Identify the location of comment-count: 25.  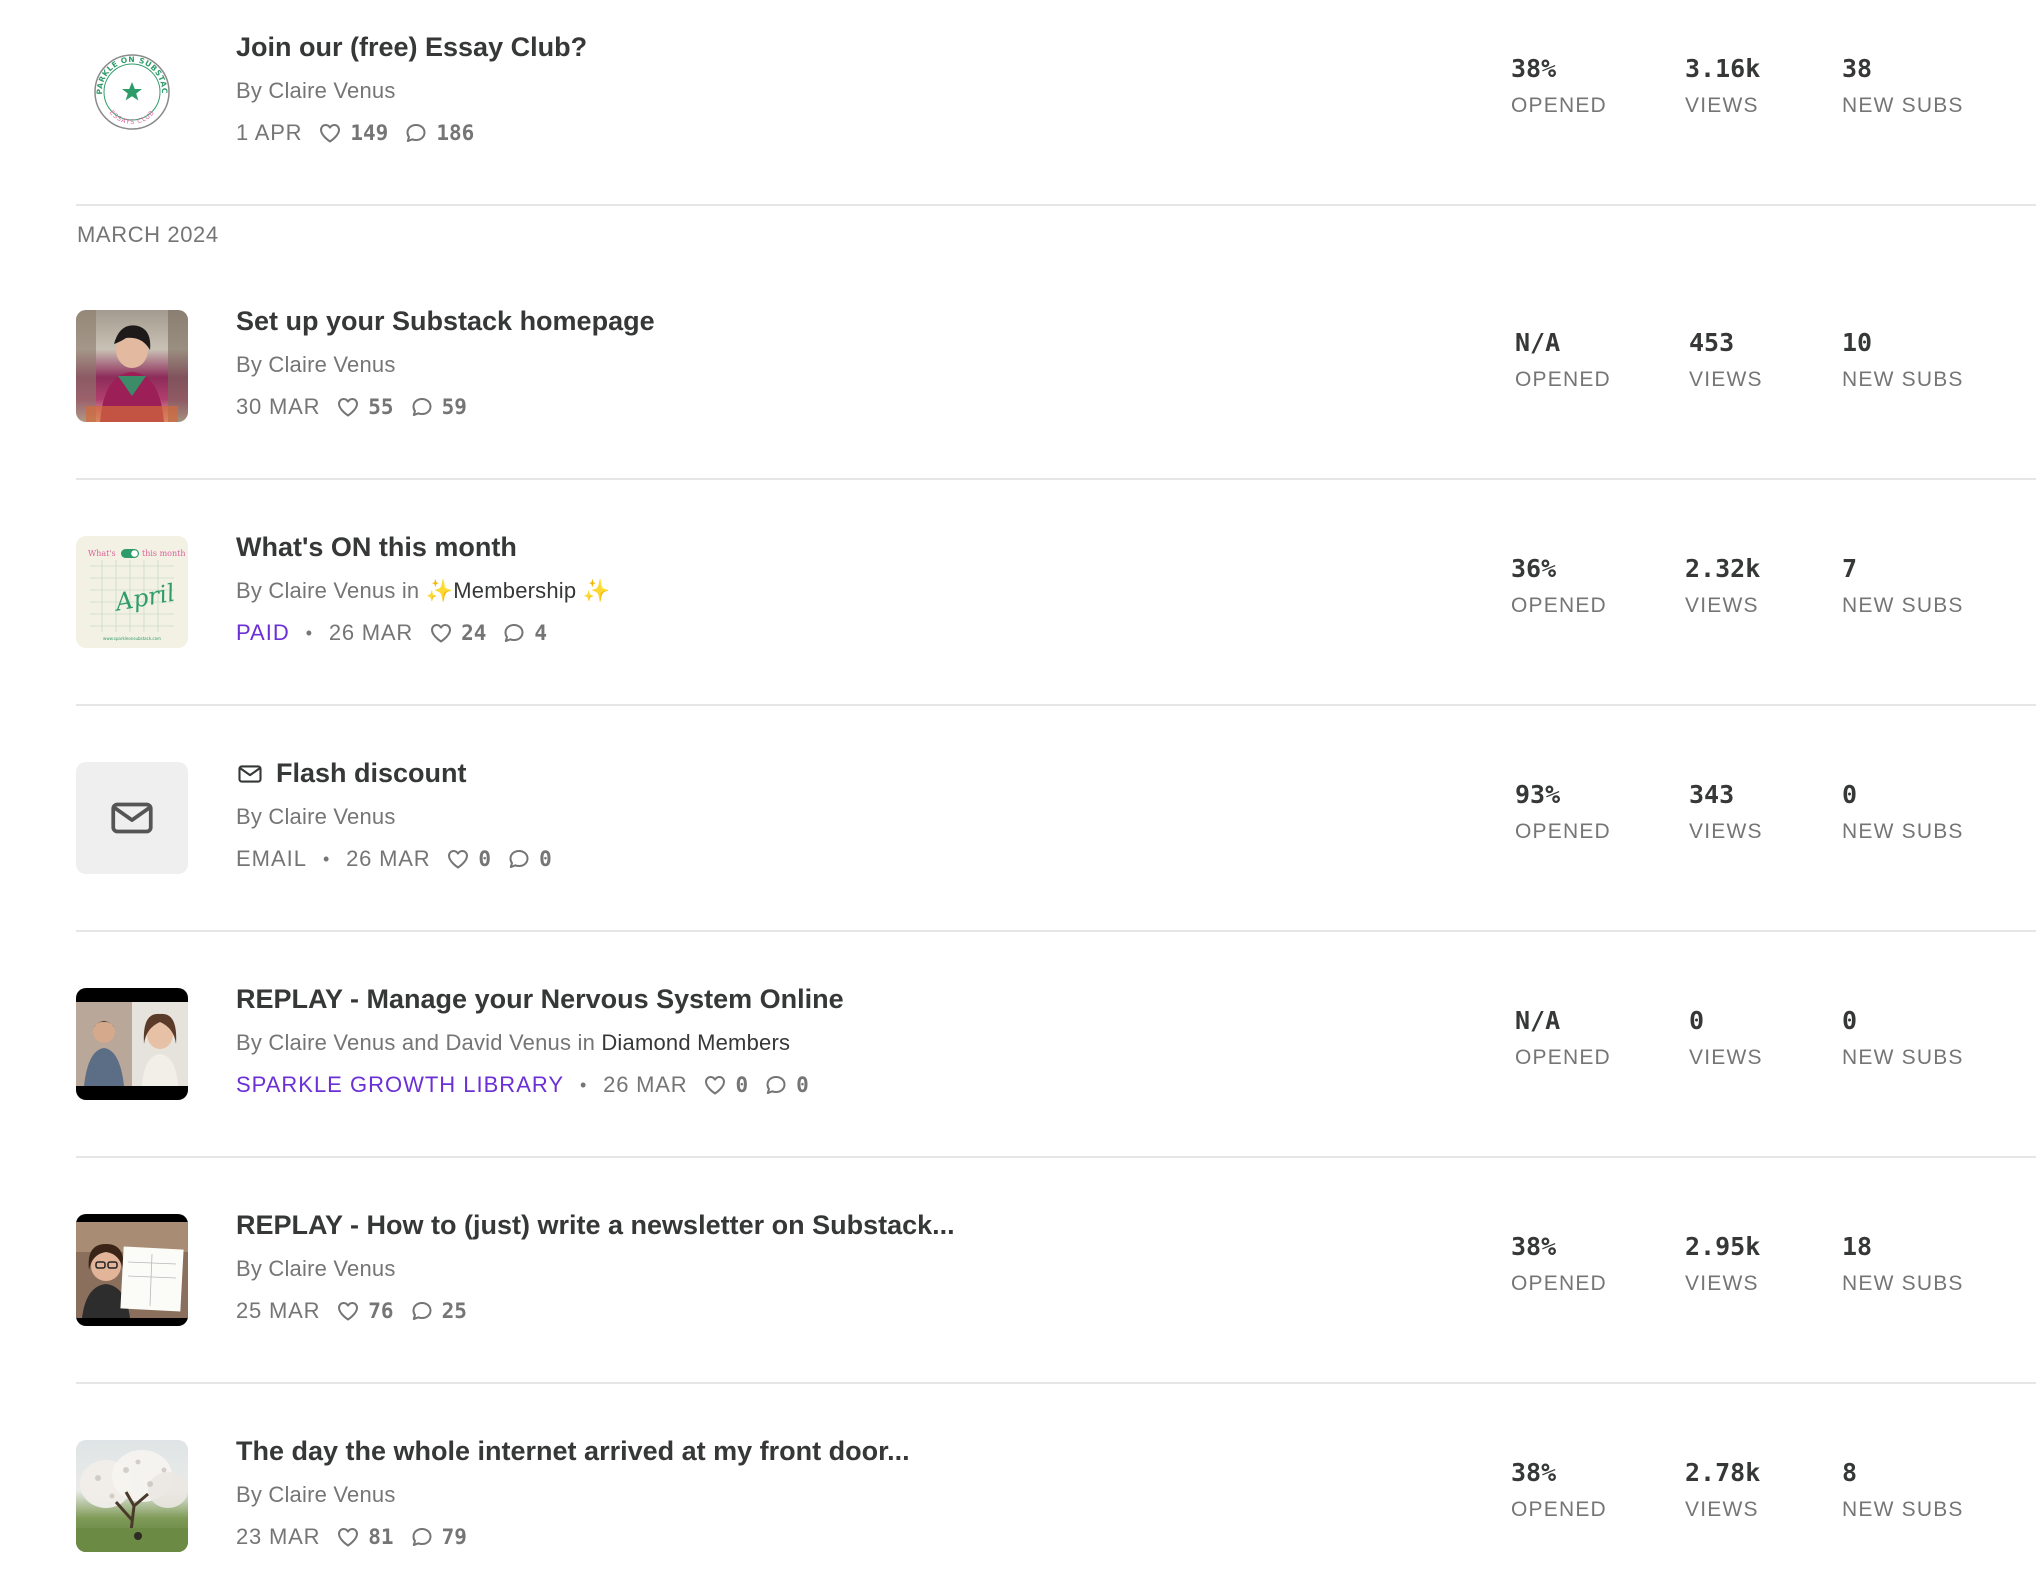
(454, 1311).